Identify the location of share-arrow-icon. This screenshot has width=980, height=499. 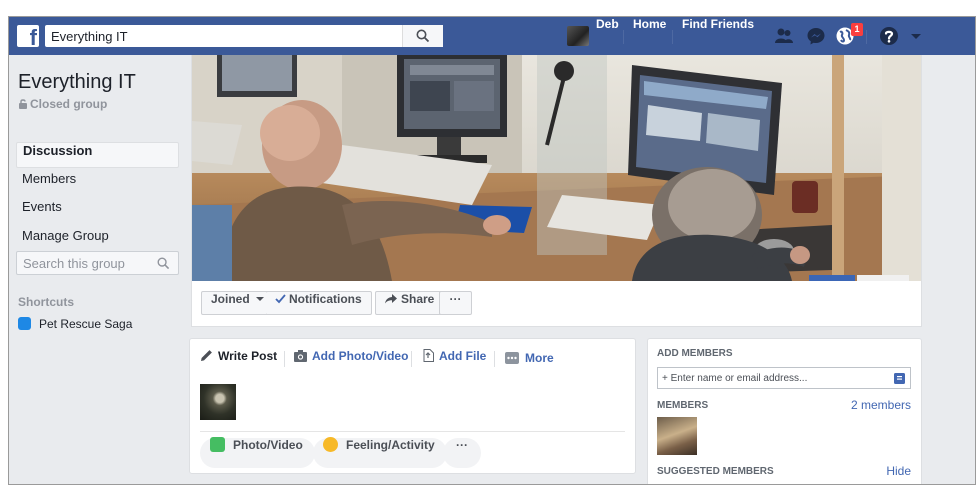
(391, 299).